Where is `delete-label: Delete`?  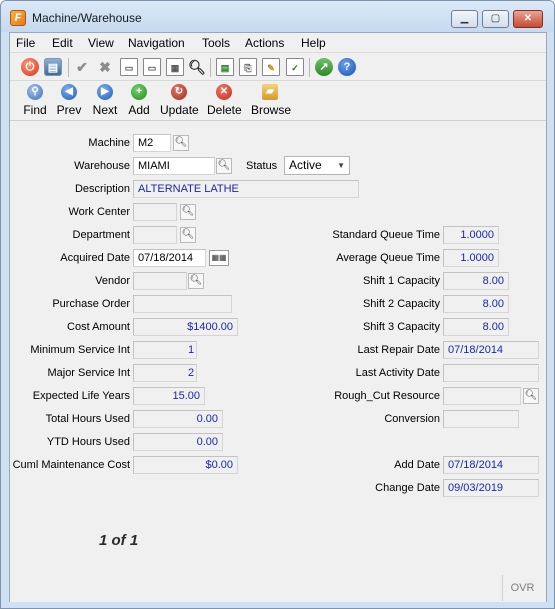
delete-label: Delete is located at coordinates (224, 110).